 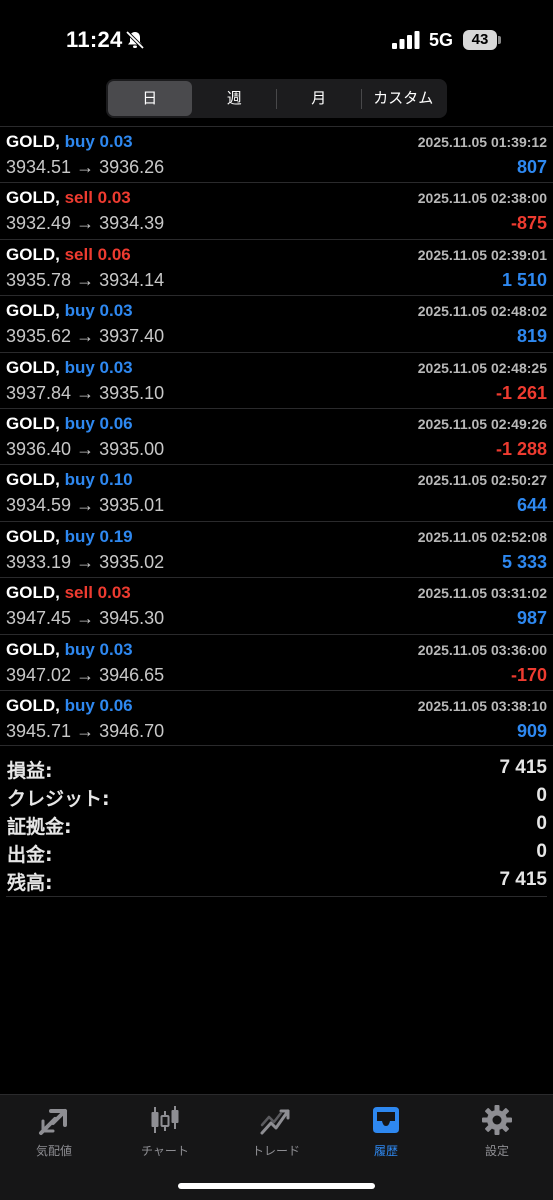 What do you see at coordinates (482, 480) in the screenshot?
I see `trade-datetime: 2025.11.05 02:50:27` at bounding box center [482, 480].